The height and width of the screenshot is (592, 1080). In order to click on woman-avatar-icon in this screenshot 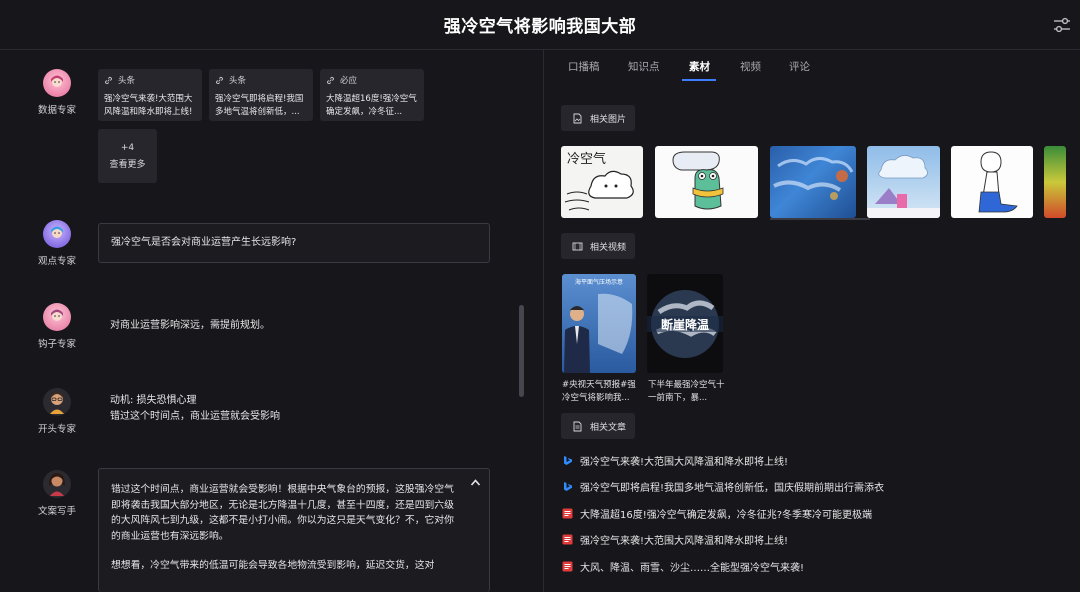, I will do `click(57, 484)`.